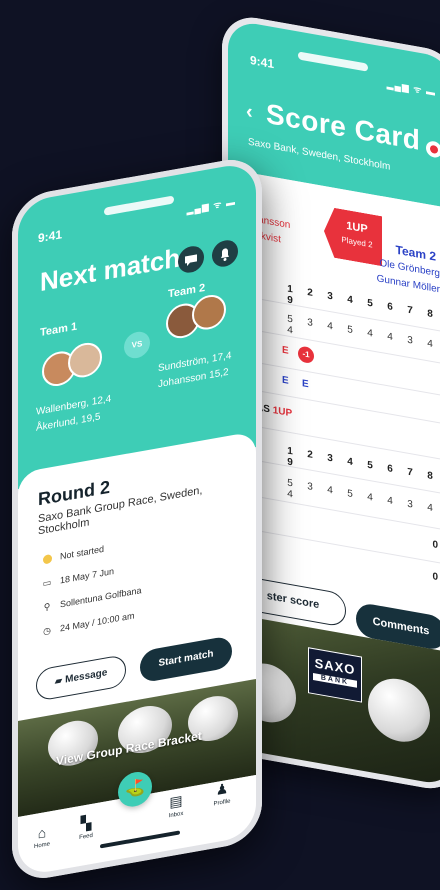  I want to click on status-row: Not started, so click(72, 554).